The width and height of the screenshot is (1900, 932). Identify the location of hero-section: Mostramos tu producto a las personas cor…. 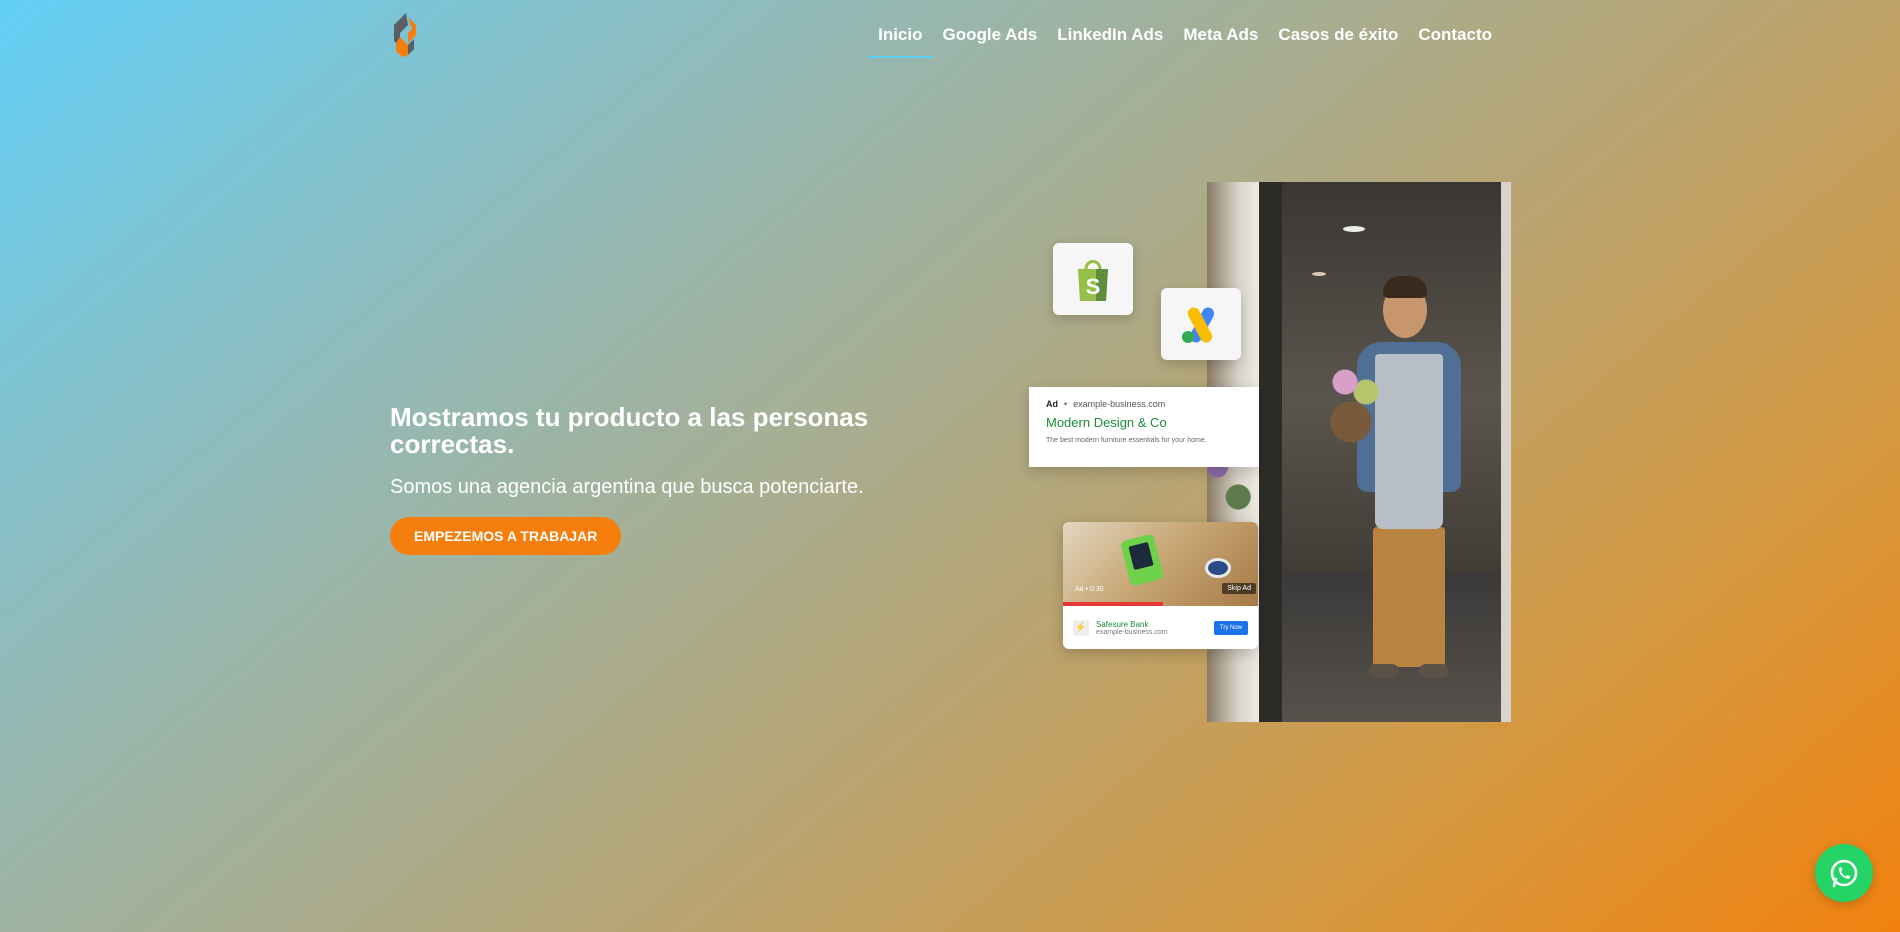
(650, 479).